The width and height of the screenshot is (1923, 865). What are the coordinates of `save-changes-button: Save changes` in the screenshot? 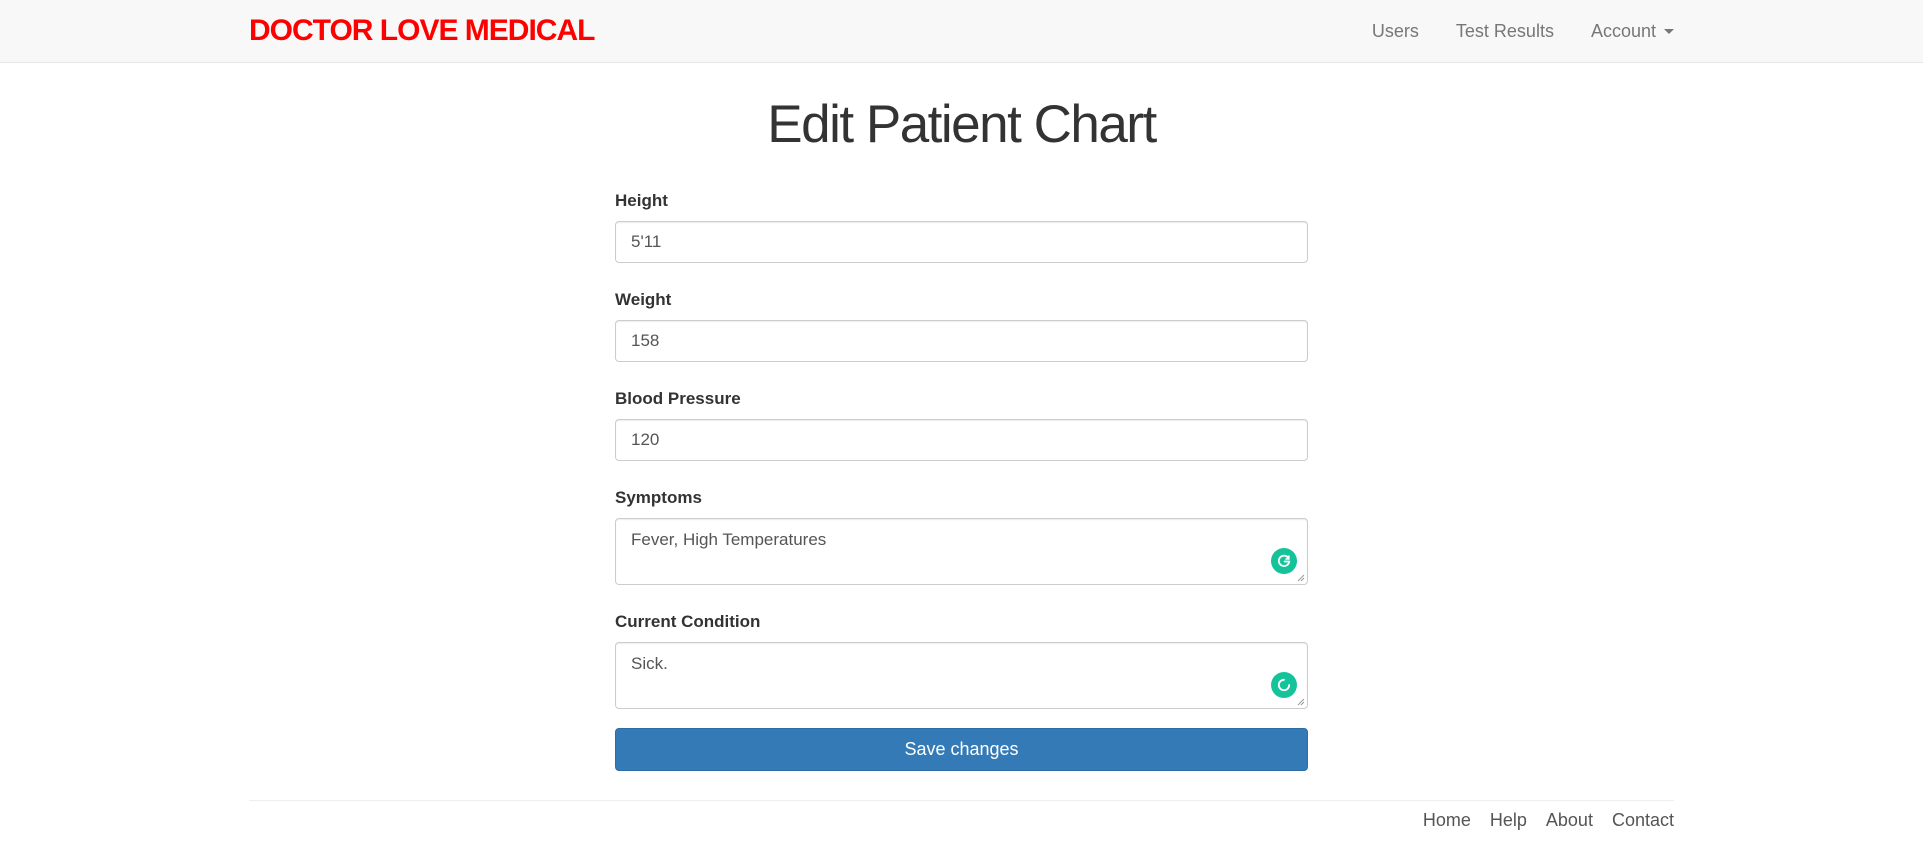 It's located at (961, 749).